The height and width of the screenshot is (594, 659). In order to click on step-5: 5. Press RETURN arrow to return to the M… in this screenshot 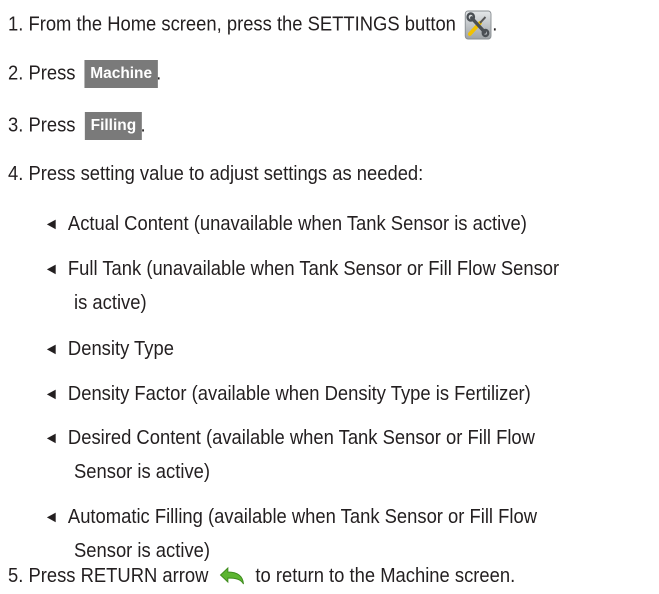, I will do `click(261, 576)`.